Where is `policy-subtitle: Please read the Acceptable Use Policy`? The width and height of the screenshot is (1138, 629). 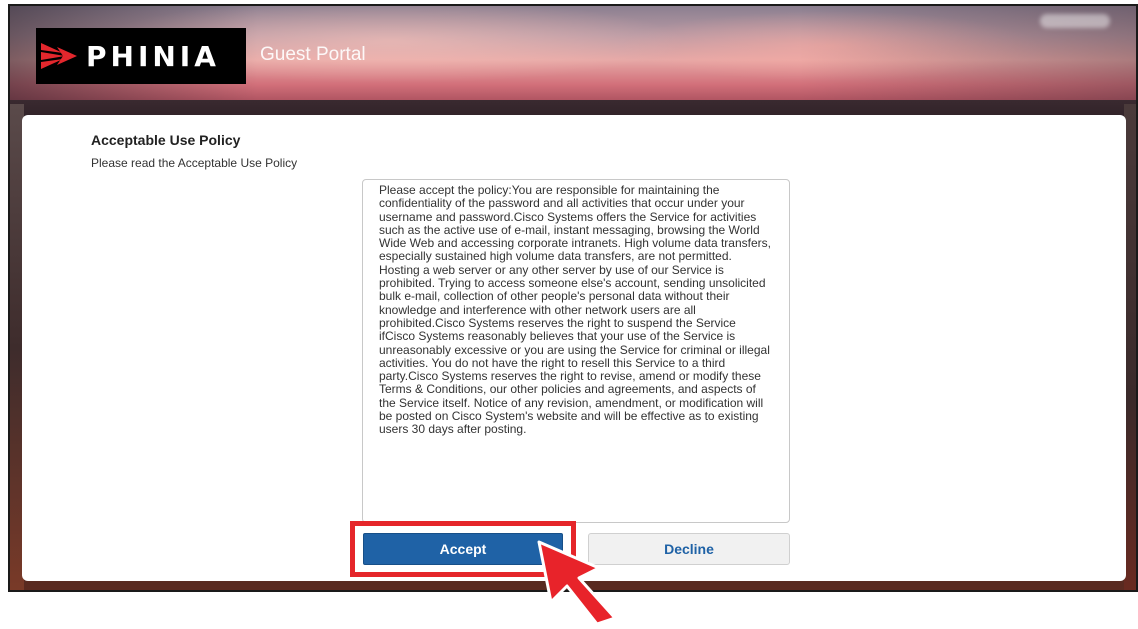 policy-subtitle: Please read the Acceptable Use Policy is located at coordinates (194, 163).